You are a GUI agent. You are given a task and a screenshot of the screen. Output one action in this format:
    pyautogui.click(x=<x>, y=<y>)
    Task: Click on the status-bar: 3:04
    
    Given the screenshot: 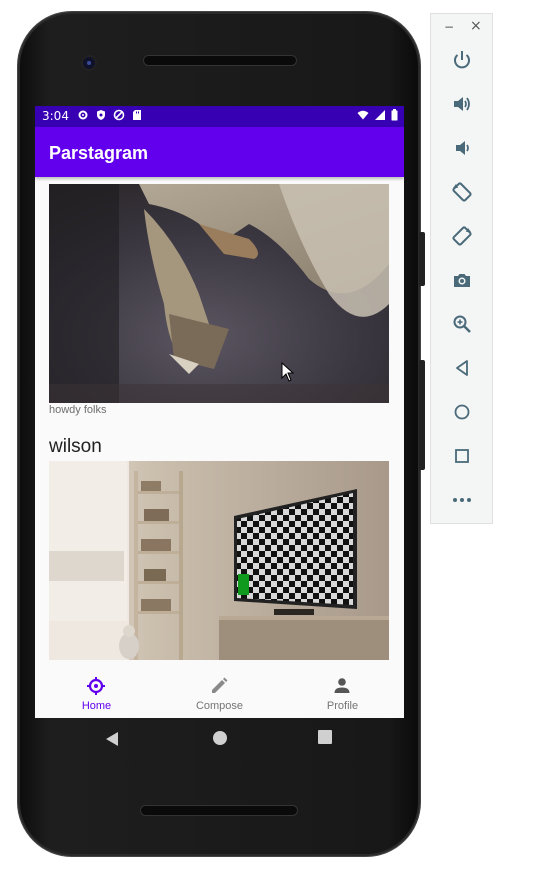 What is the action you would take?
    pyautogui.click(x=219, y=116)
    